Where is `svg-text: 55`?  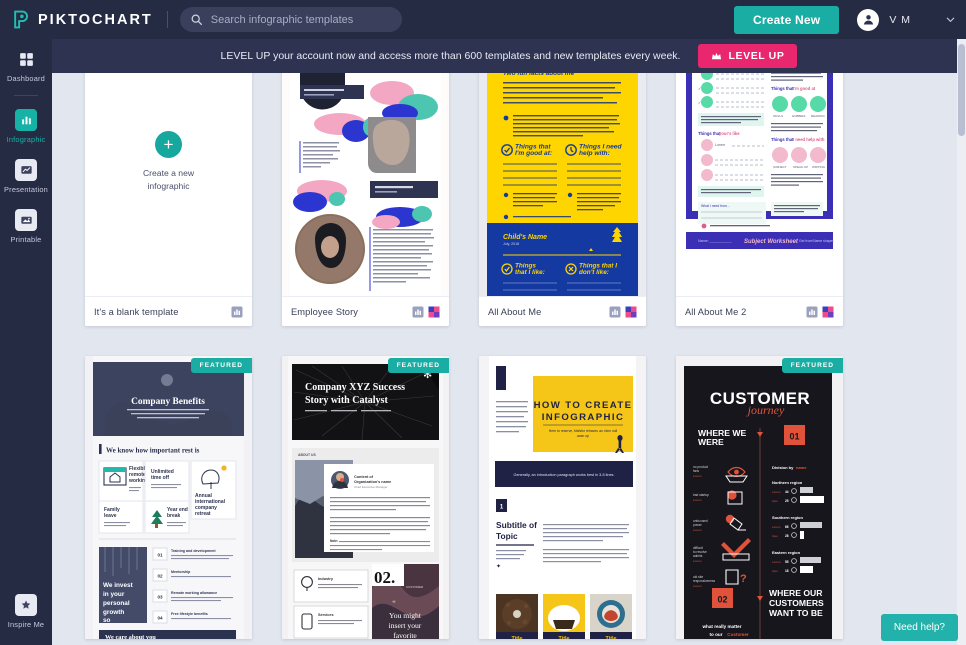
svg-text: 55 is located at coordinates (787, 562).